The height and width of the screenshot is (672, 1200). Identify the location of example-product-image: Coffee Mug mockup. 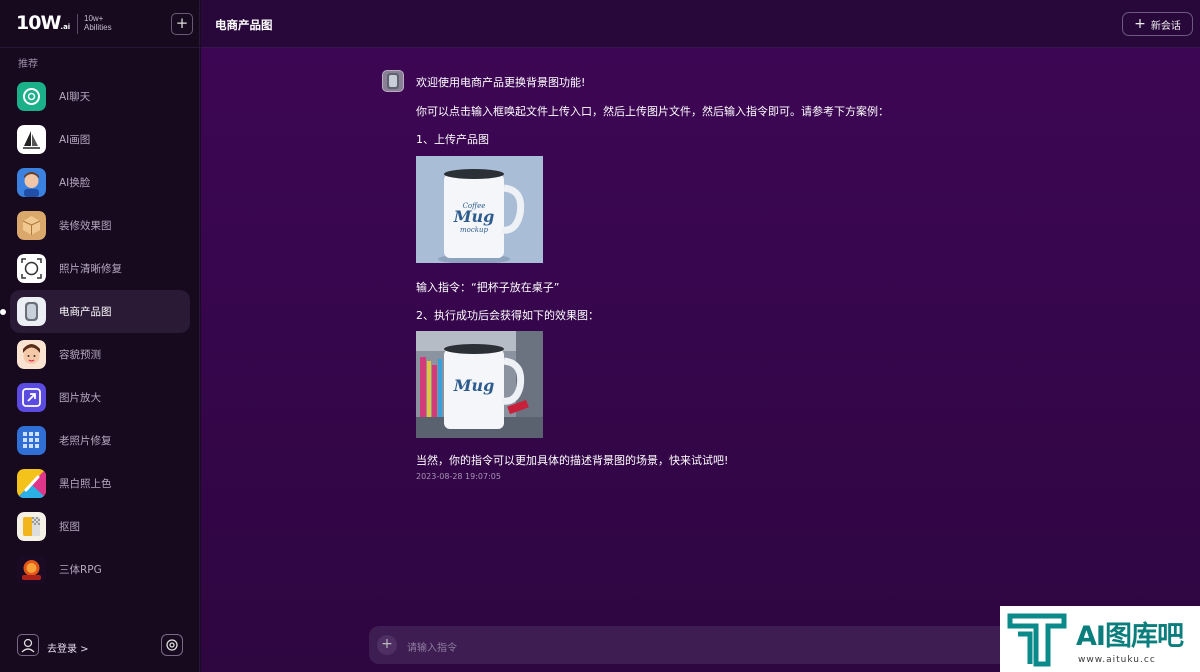
(479, 209).